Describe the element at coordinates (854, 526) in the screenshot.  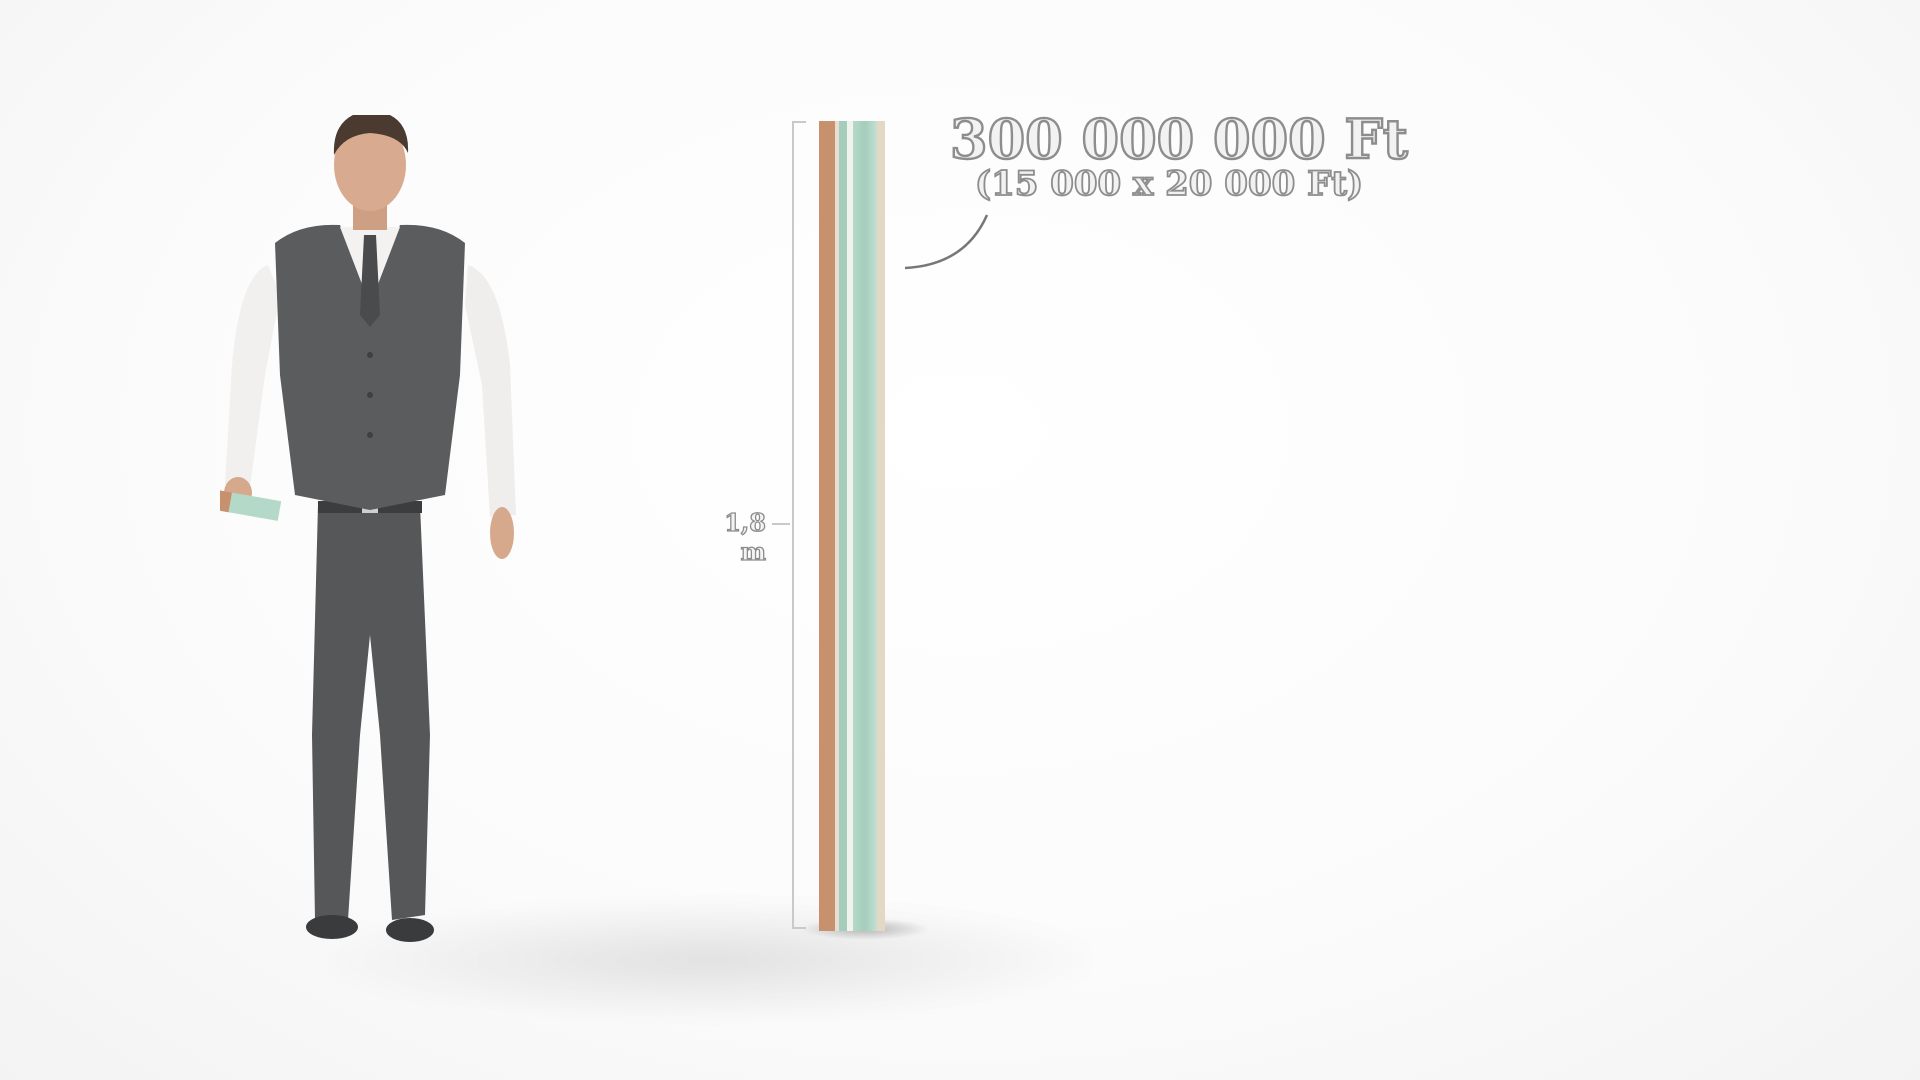
I see `banknote-stack` at that location.